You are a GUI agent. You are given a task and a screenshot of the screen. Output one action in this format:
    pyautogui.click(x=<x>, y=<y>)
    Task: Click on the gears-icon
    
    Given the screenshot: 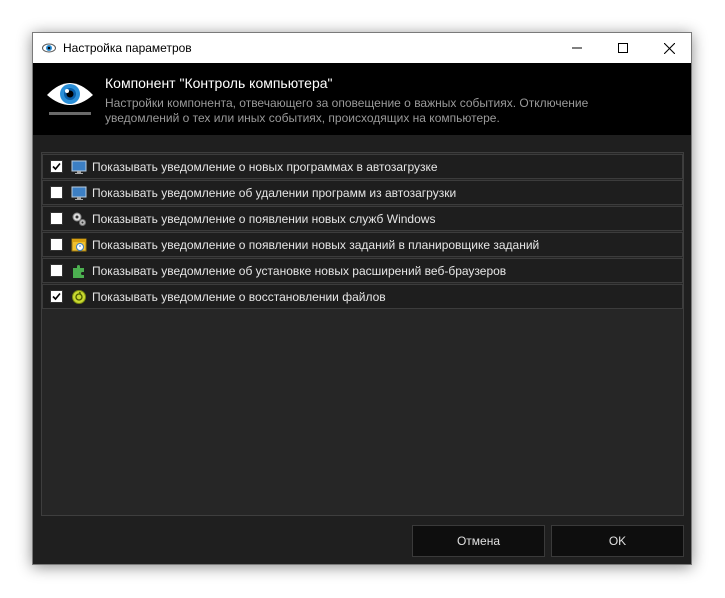 What is the action you would take?
    pyautogui.click(x=79, y=219)
    